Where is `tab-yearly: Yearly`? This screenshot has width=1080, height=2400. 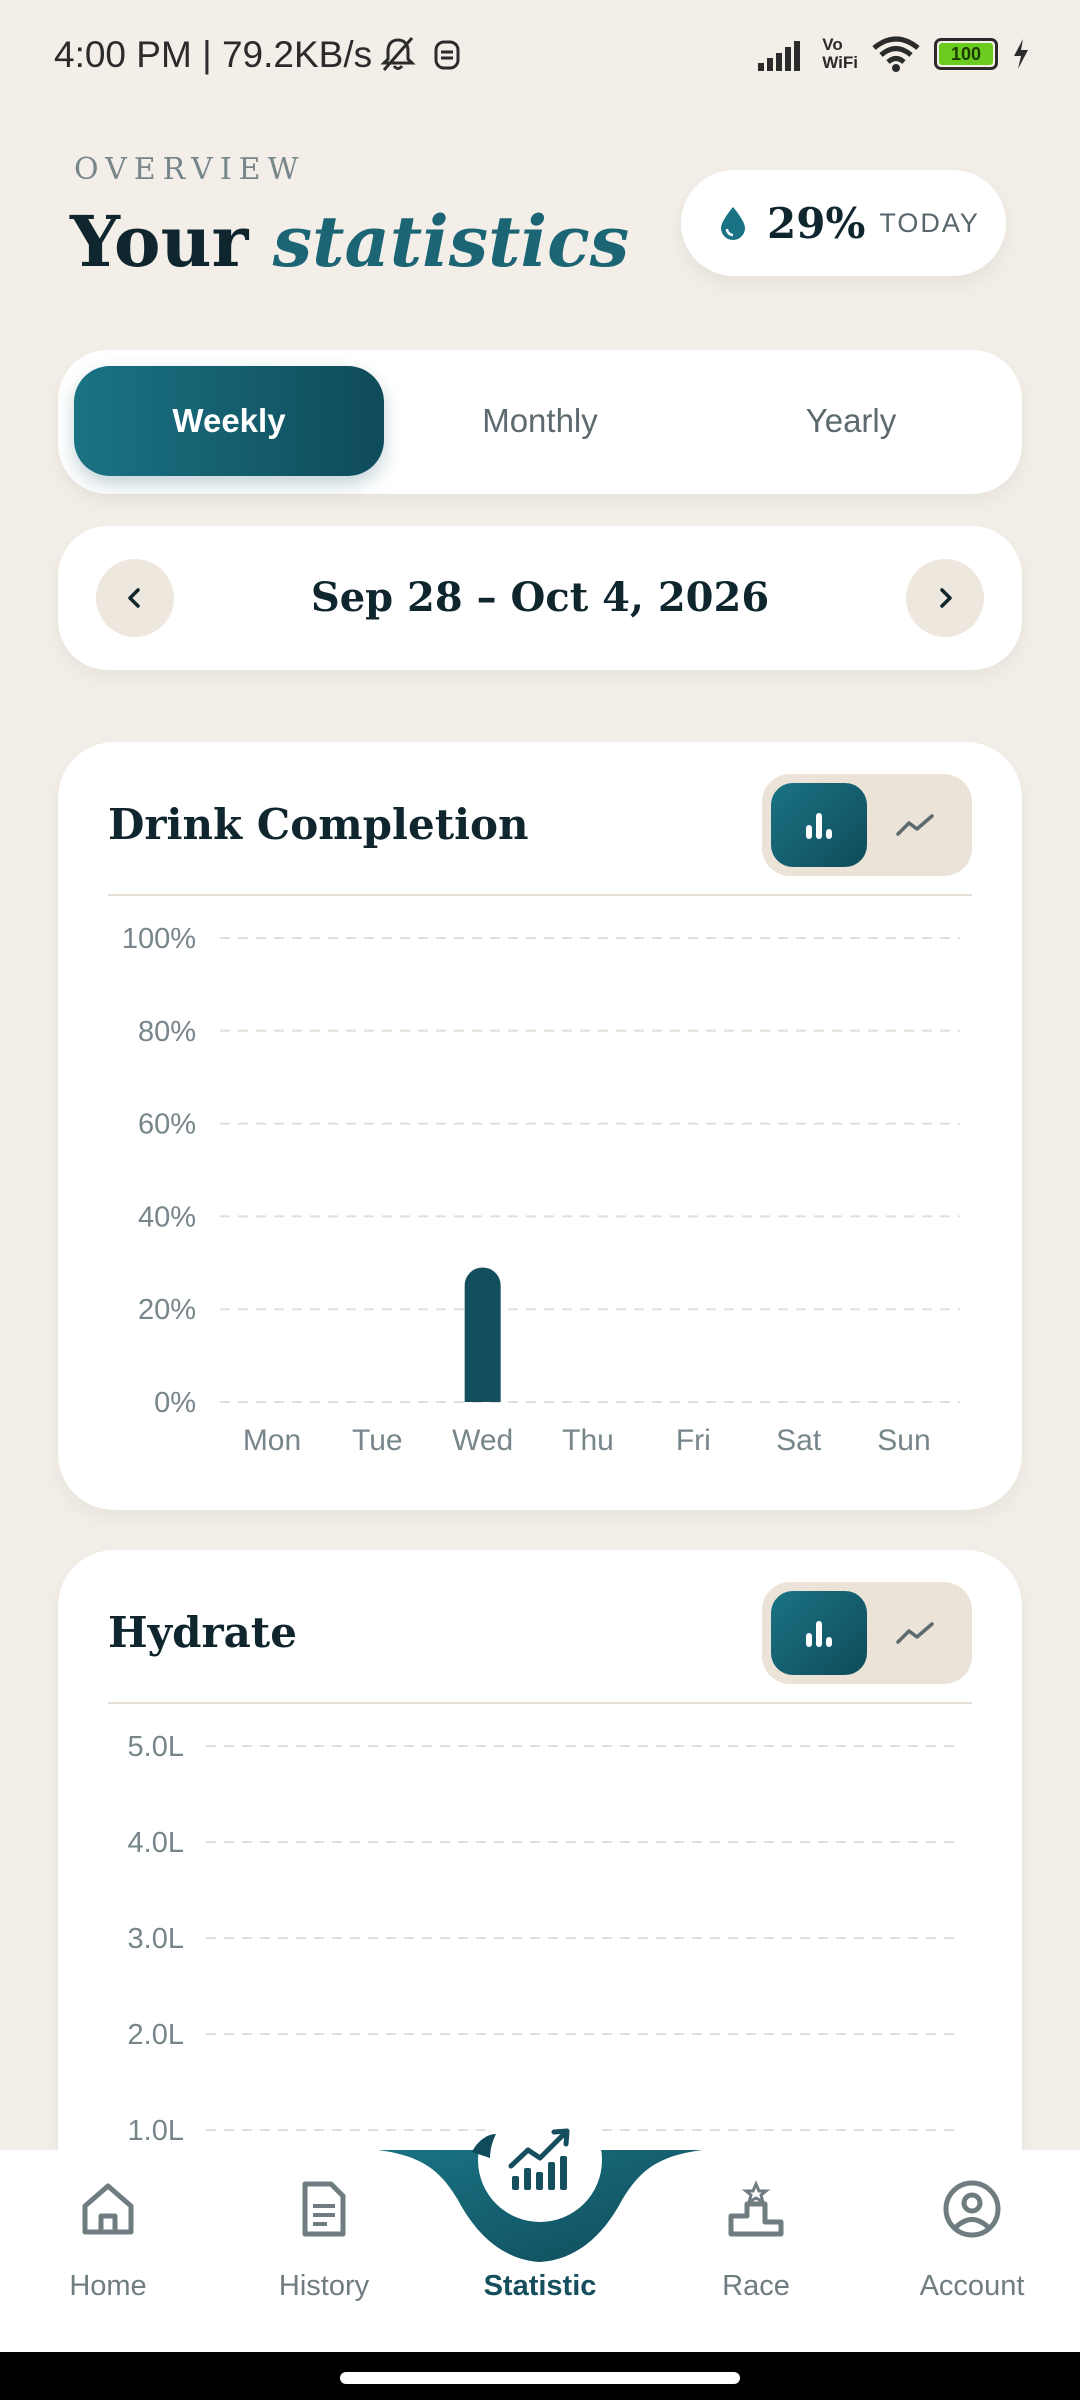 tab-yearly: Yearly is located at coordinates (851, 421).